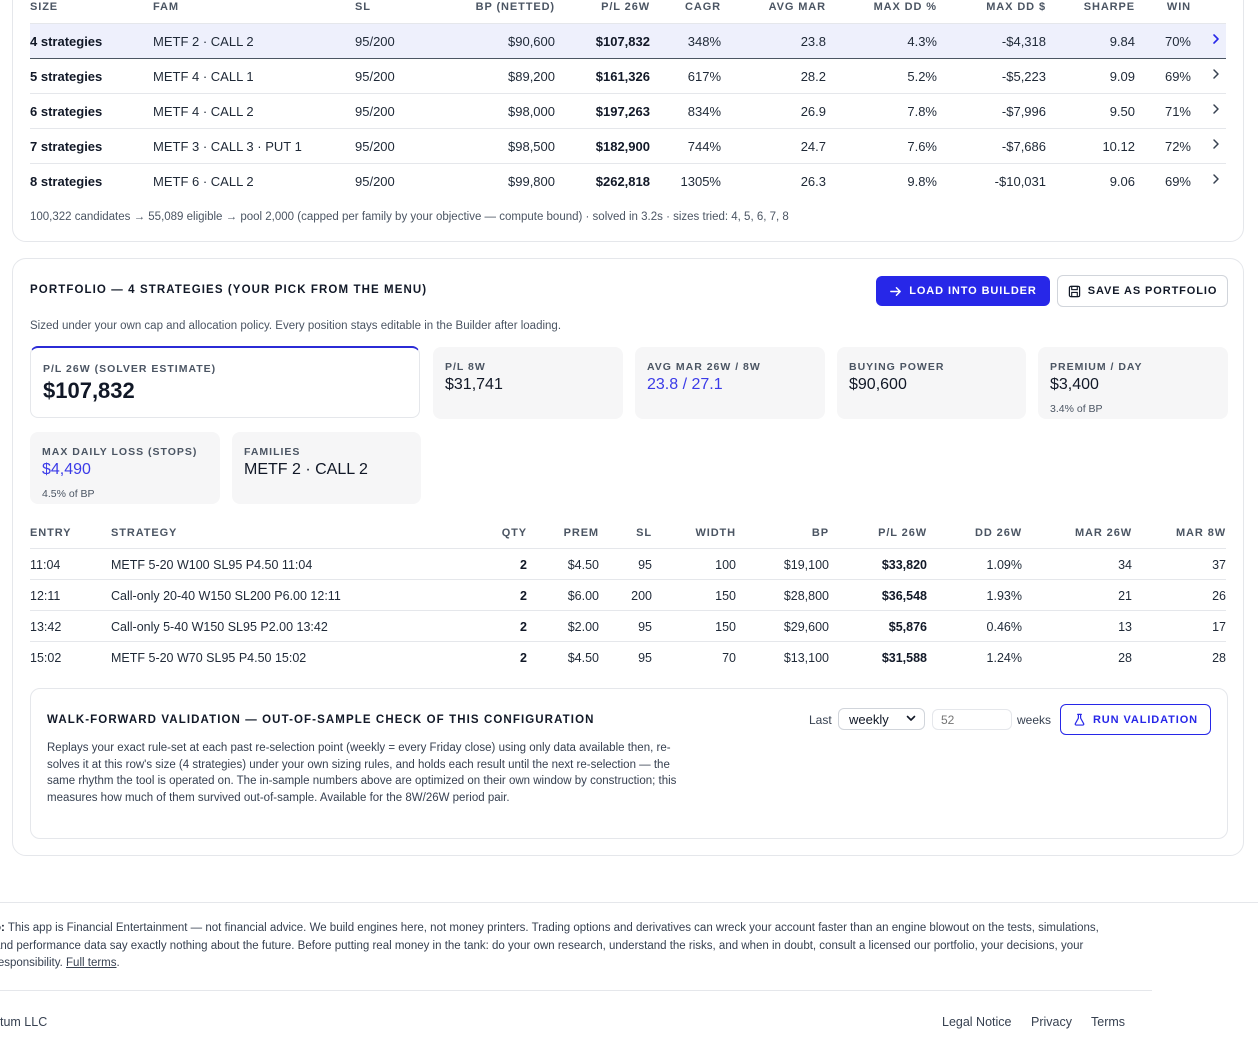 The image size is (1258, 1055). I want to click on entry-strategy: Call-only 20-40 W150 SL200 P6.00 12:11, so click(226, 596).